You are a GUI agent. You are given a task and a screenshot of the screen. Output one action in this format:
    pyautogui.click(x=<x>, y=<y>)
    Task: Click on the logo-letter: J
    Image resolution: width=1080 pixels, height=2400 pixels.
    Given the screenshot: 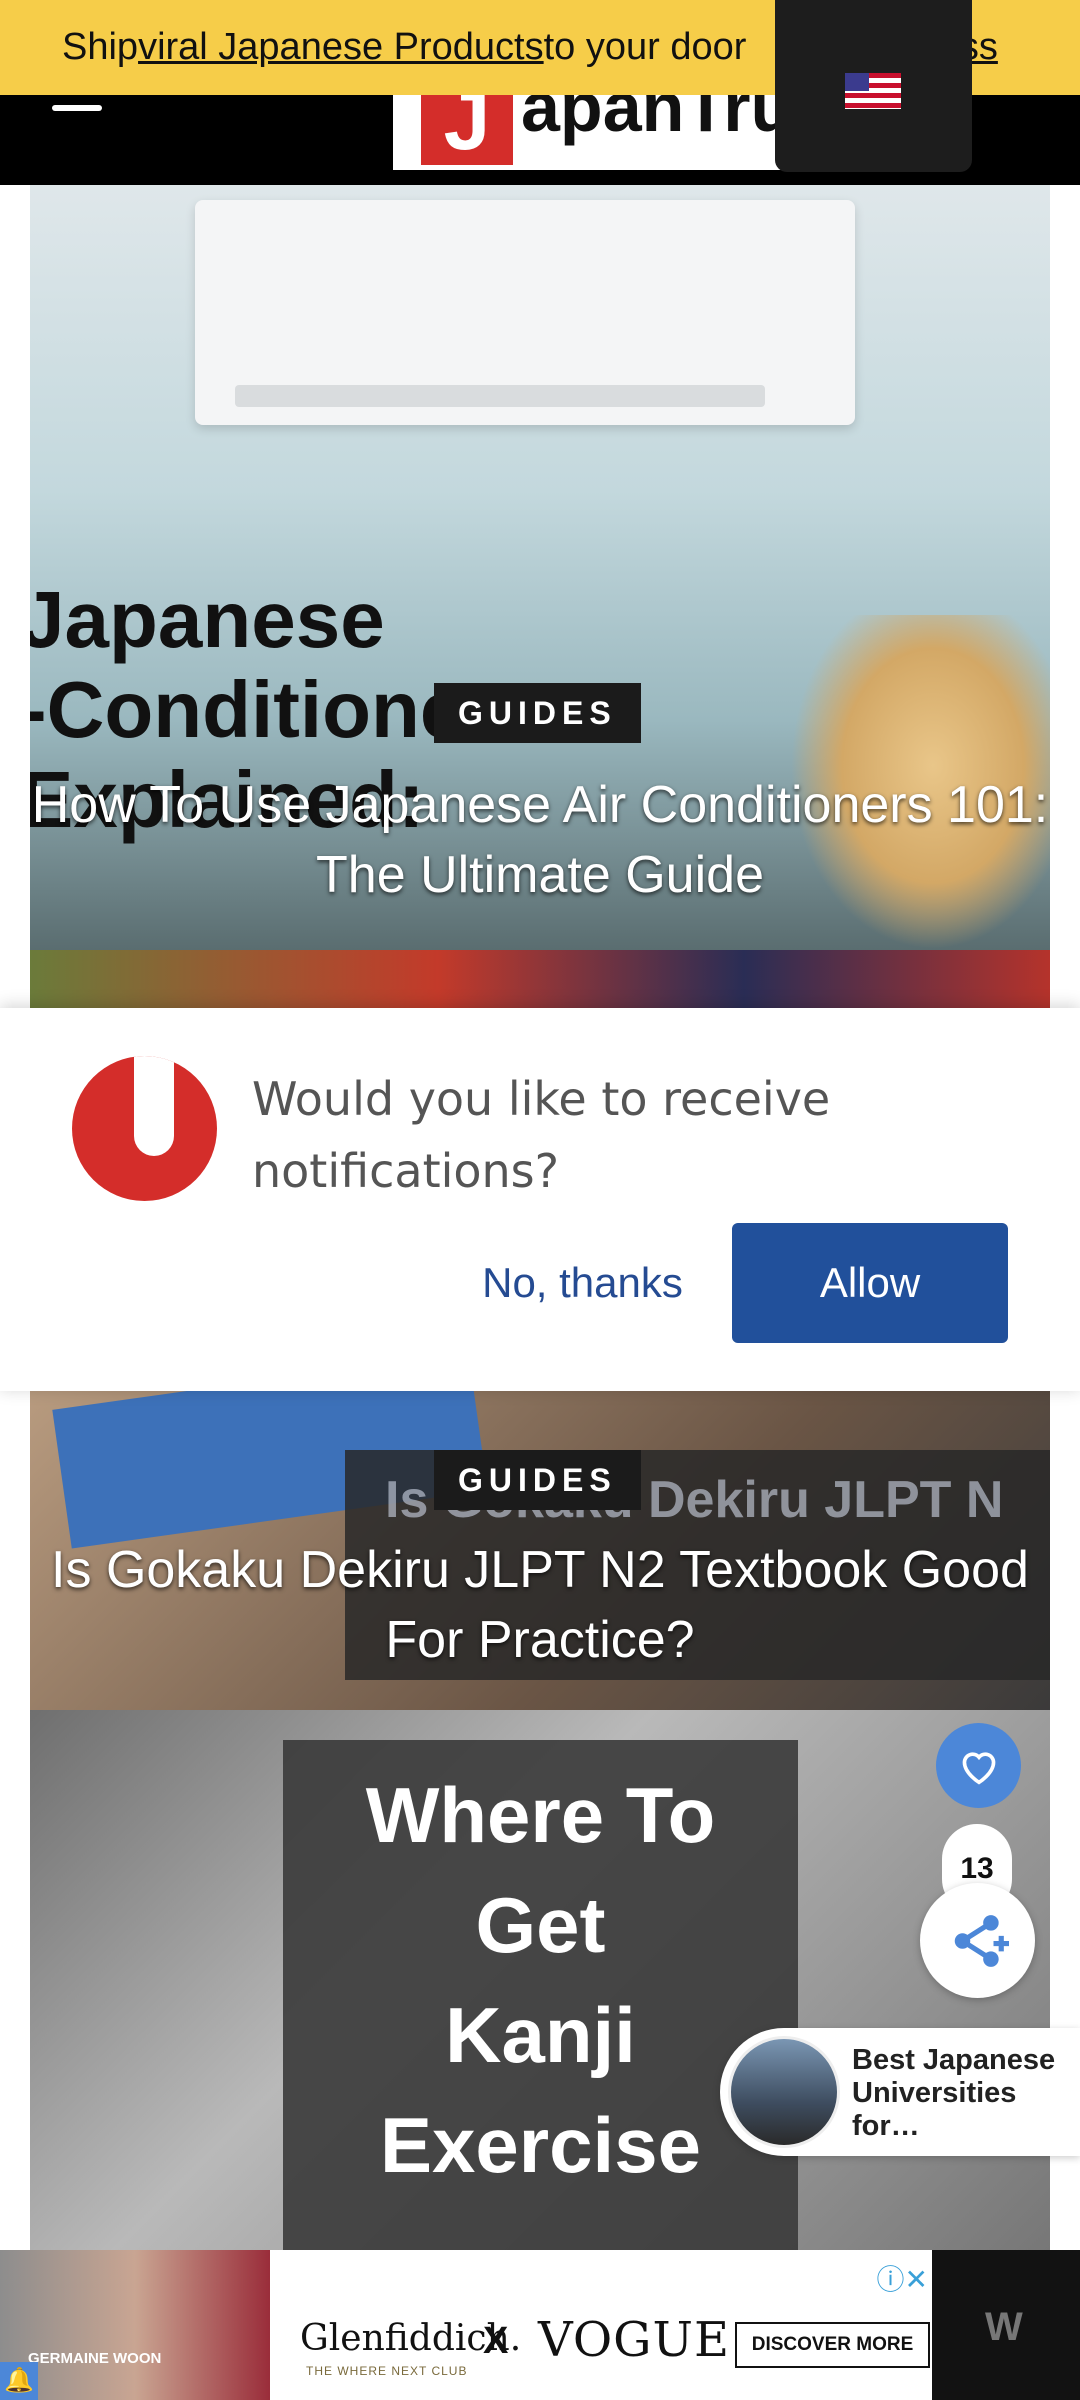 What is the action you would take?
    pyautogui.click(x=467, y=130)
    